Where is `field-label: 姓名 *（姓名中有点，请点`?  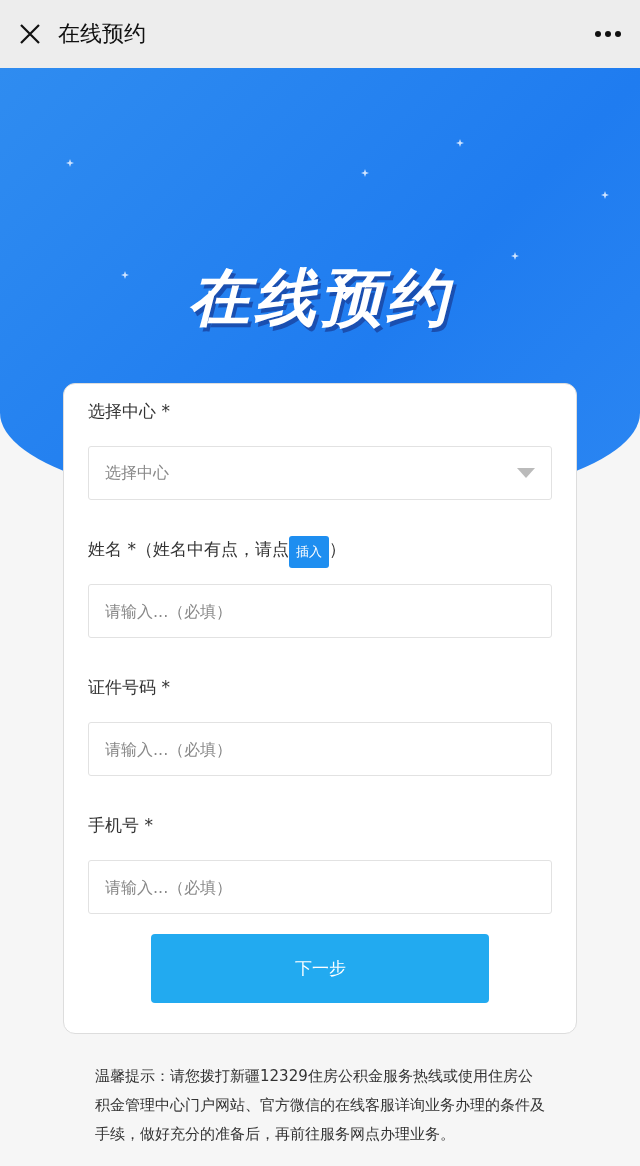
field-label: 姓名 *（姓名中有点，请点 is located at coordinates (188, 549).